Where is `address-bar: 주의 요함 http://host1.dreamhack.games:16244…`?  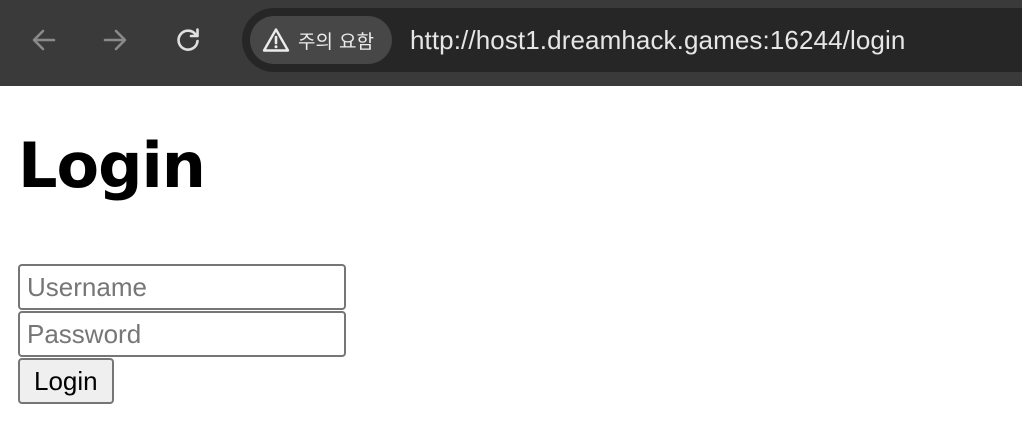
address-bar: 주의 요함 http://host1.dreamhack.games:16244… is located at coordinates (632, 40).